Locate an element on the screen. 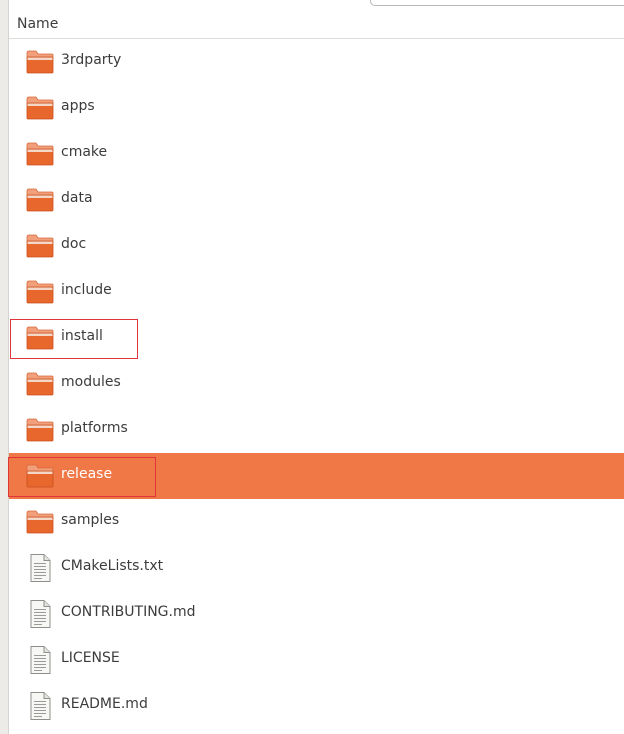  sidebar-edge is located at coordinates (4, 367).